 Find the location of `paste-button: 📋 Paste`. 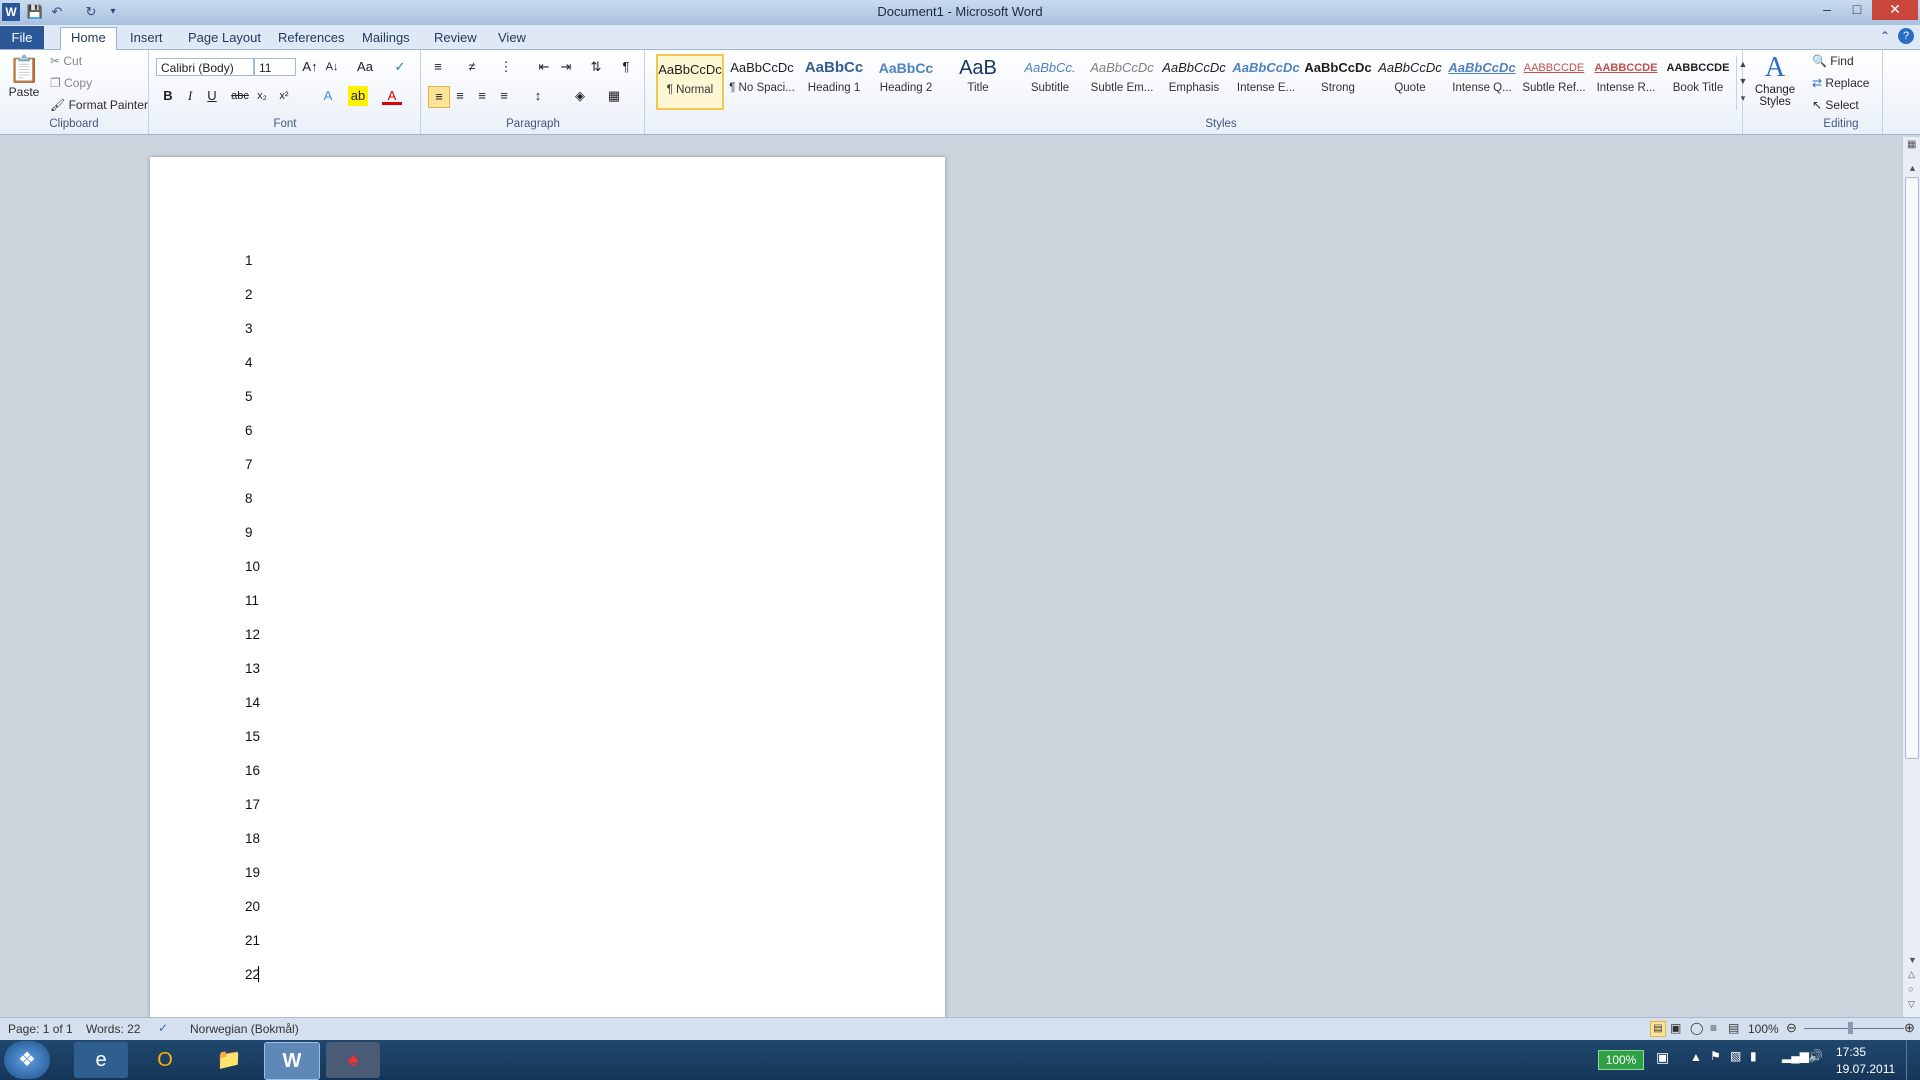

paste-button: 📋 Paste is located at coordinates (24, 79).